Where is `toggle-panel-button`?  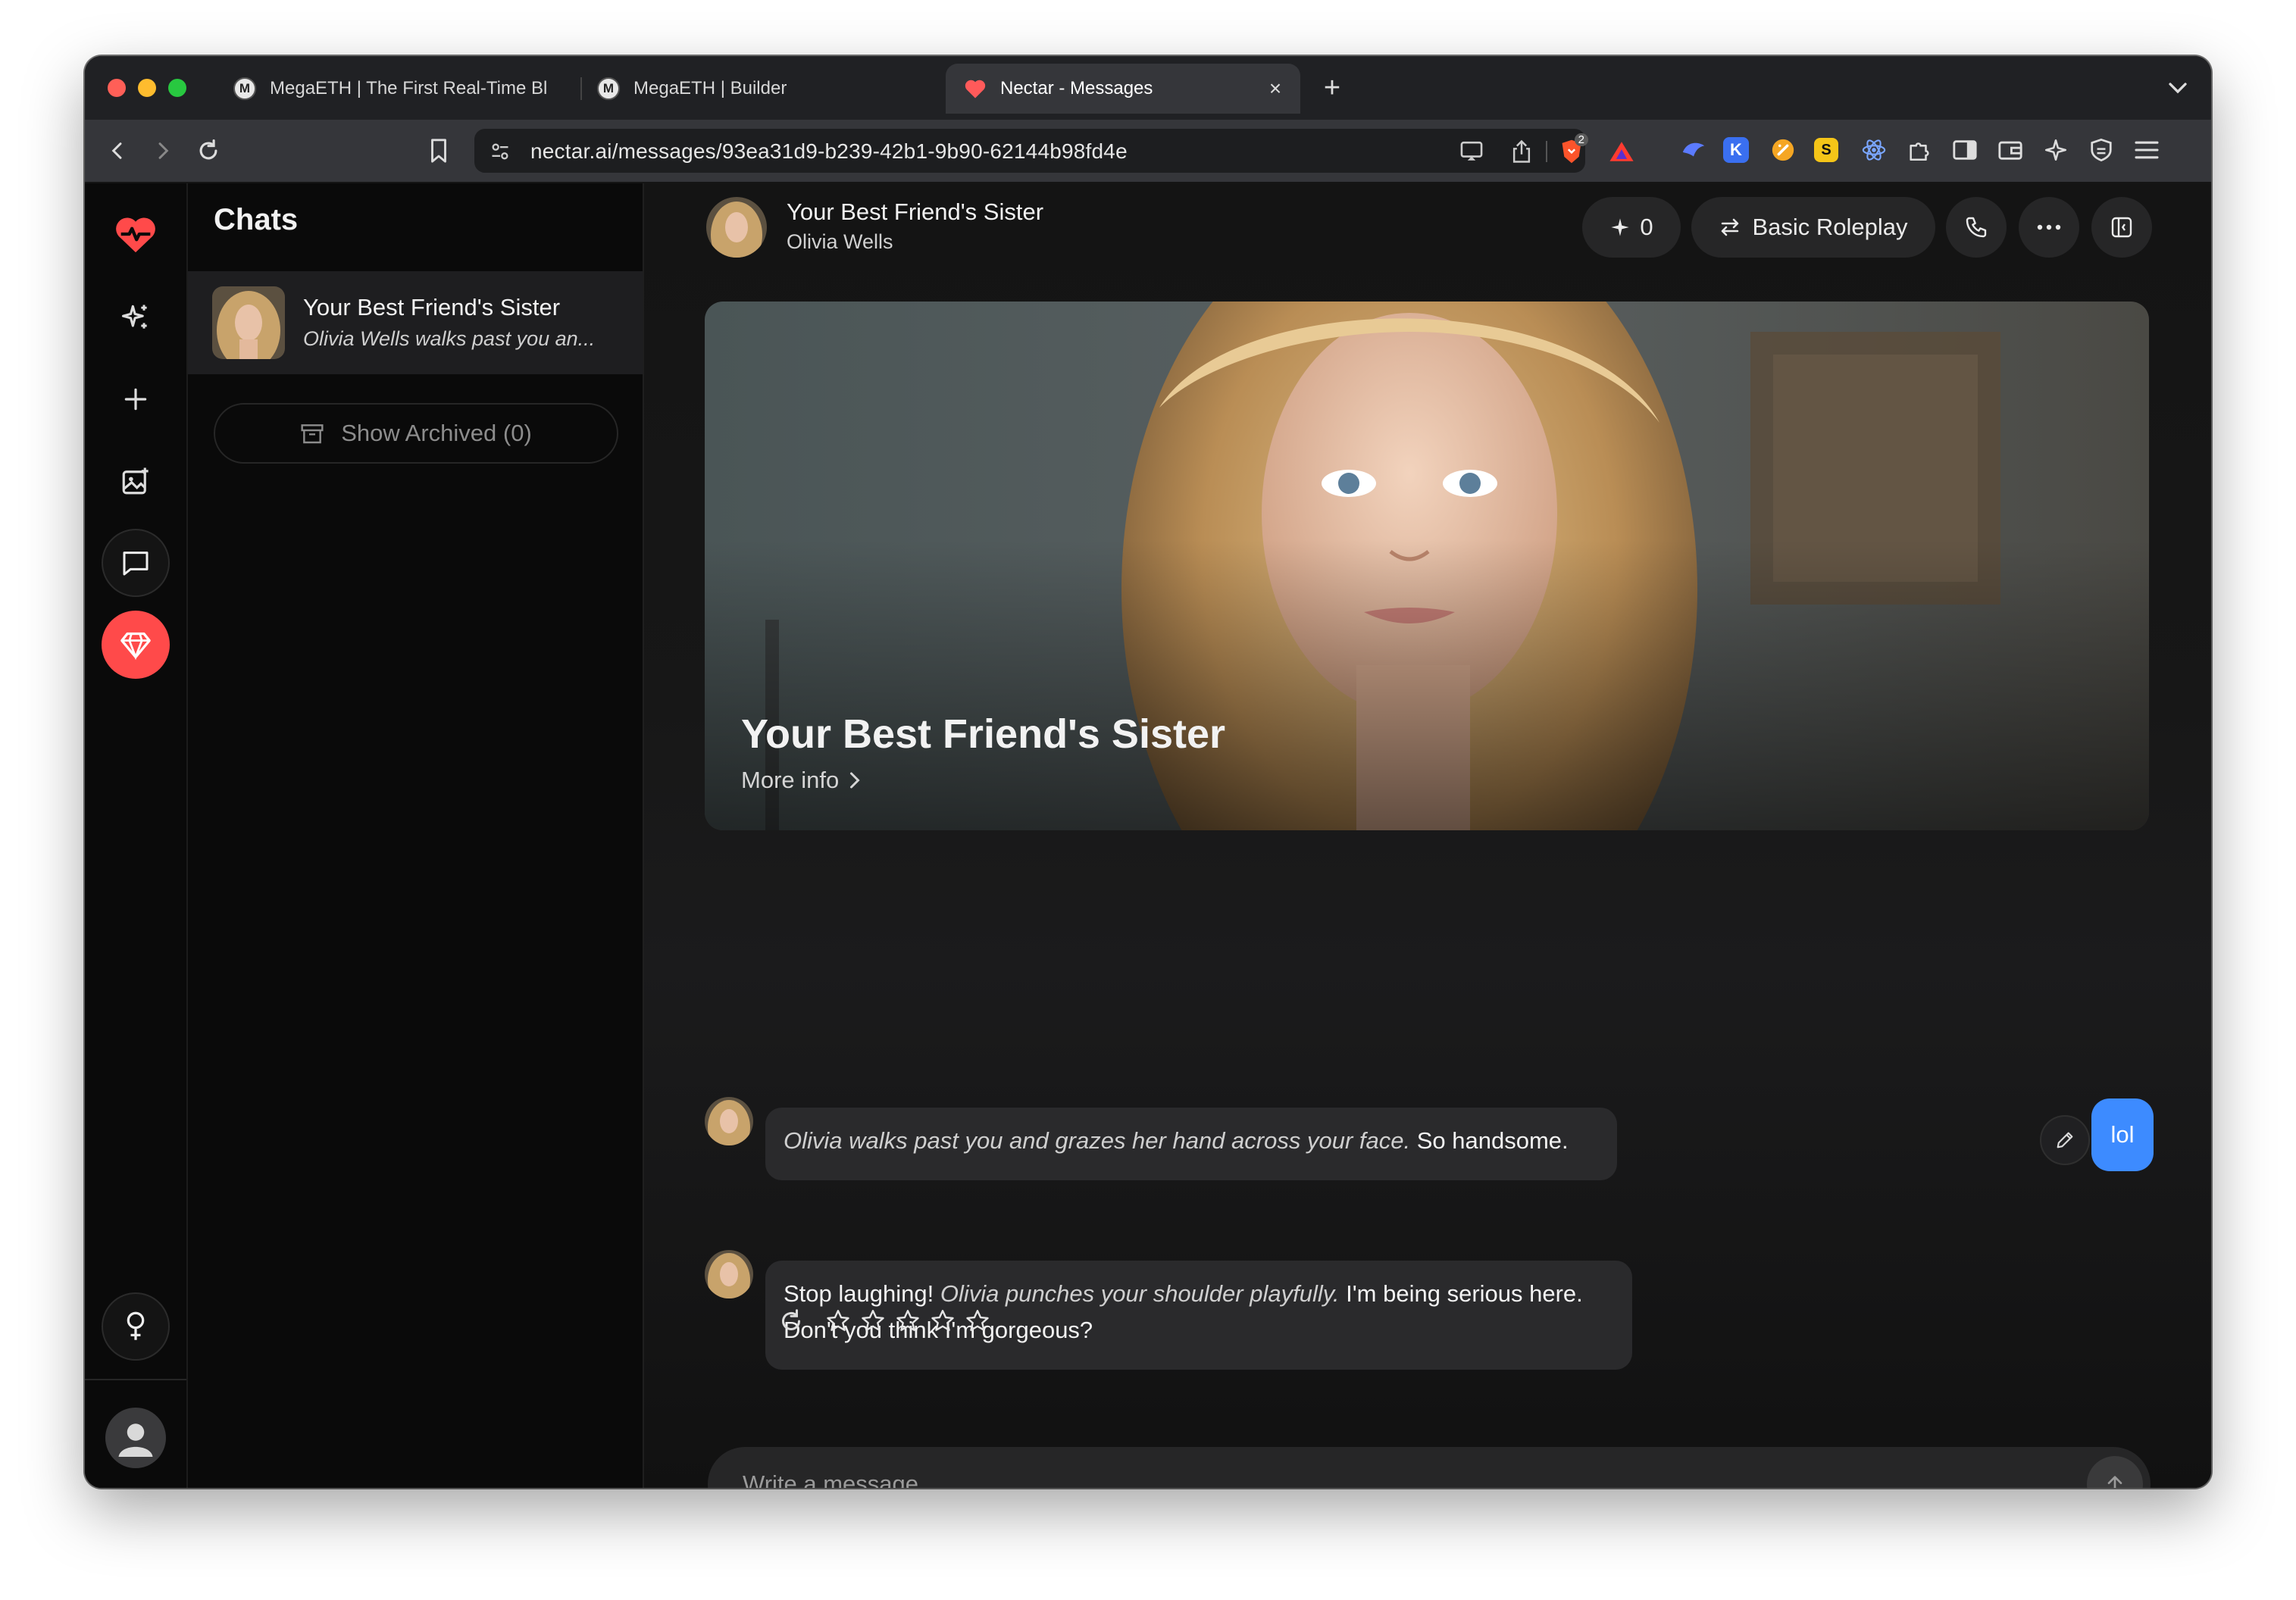
toggle-panel-button is located at coordinates (2121, 227).